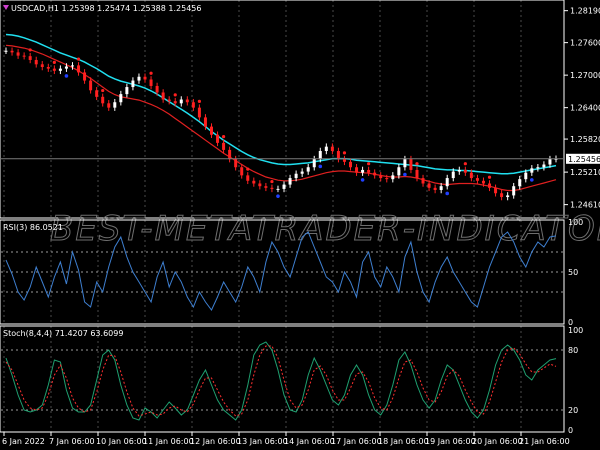 The height and width of the screenshot is (450, 600). Describe the element at coordinates (168, 441) in the screenshot. I see `time-tick-label: 11 Jan 06:00` at that location.